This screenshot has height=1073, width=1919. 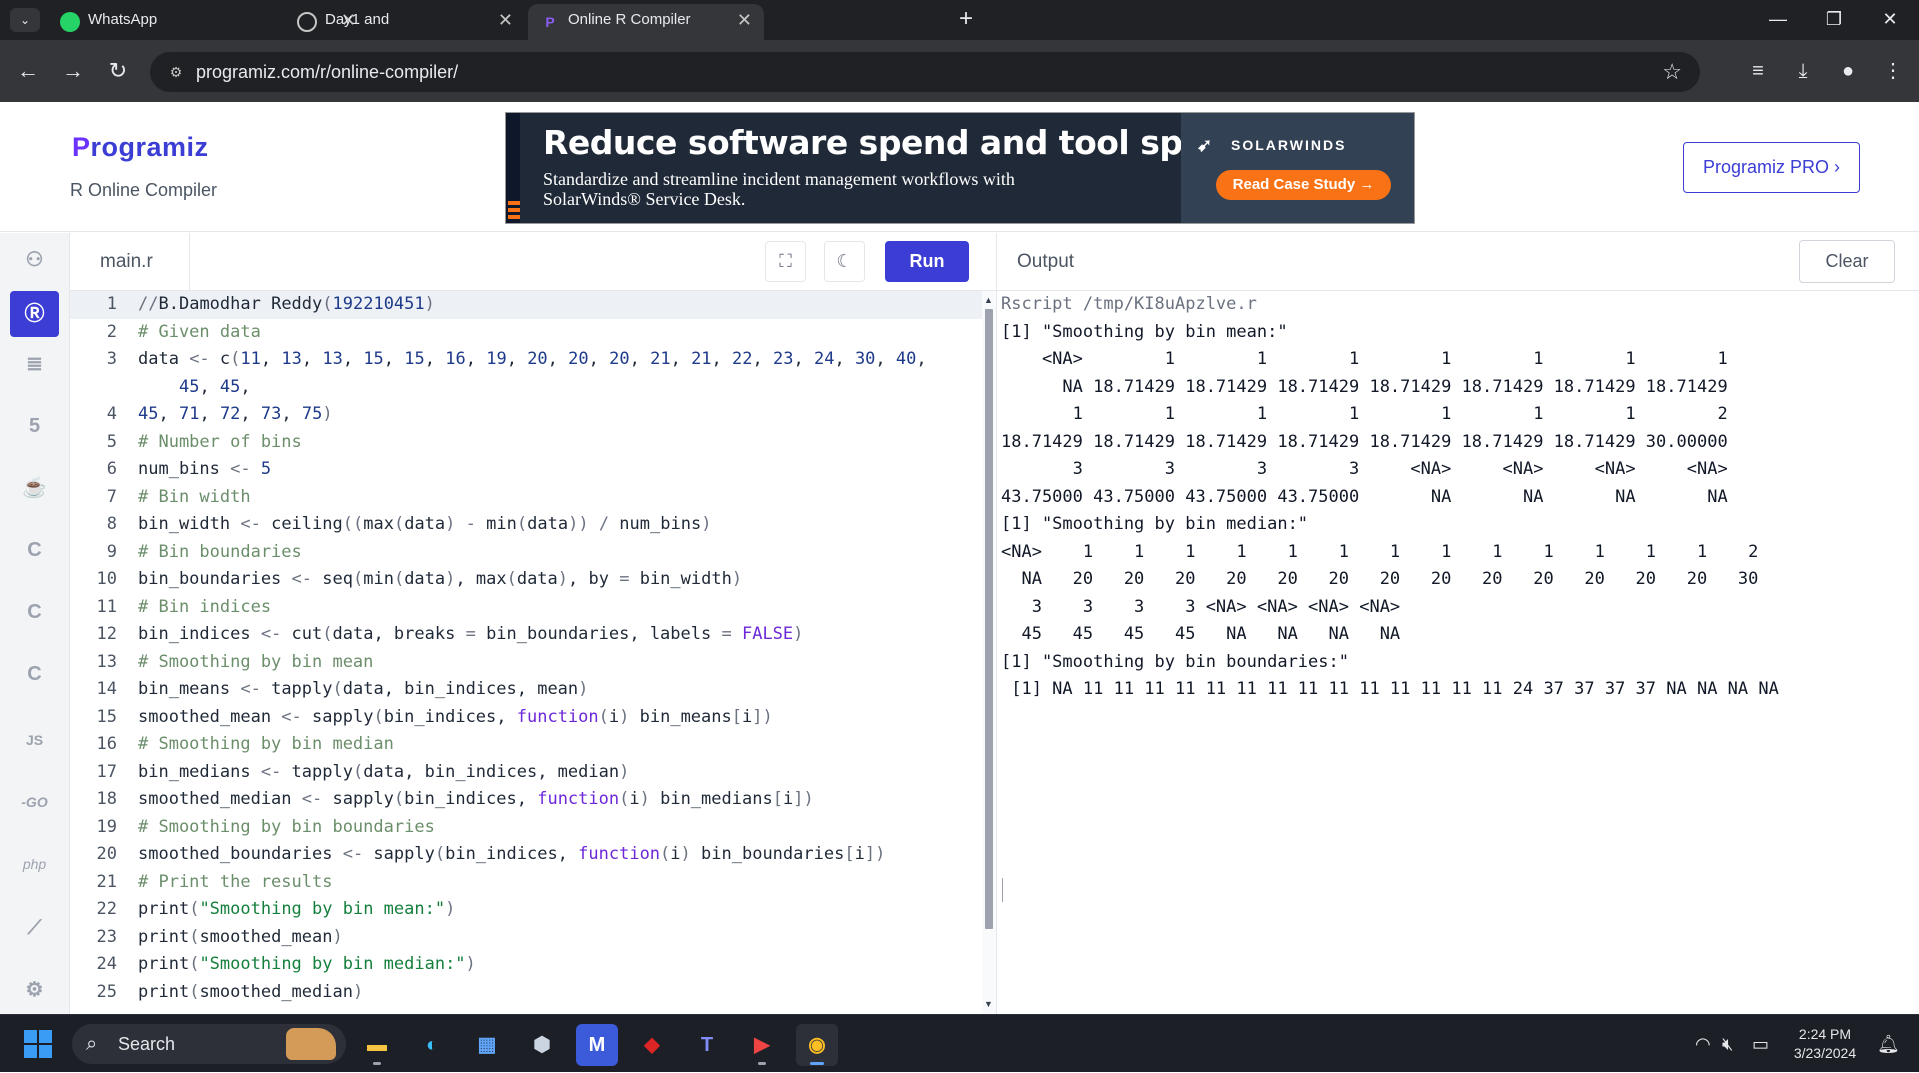 I want to click on language-sidebar: ⚇ Ⓡ ≣ 5 ☕ C C C JS -GO php ⟋ ⚙, so click(x=35, y=623).